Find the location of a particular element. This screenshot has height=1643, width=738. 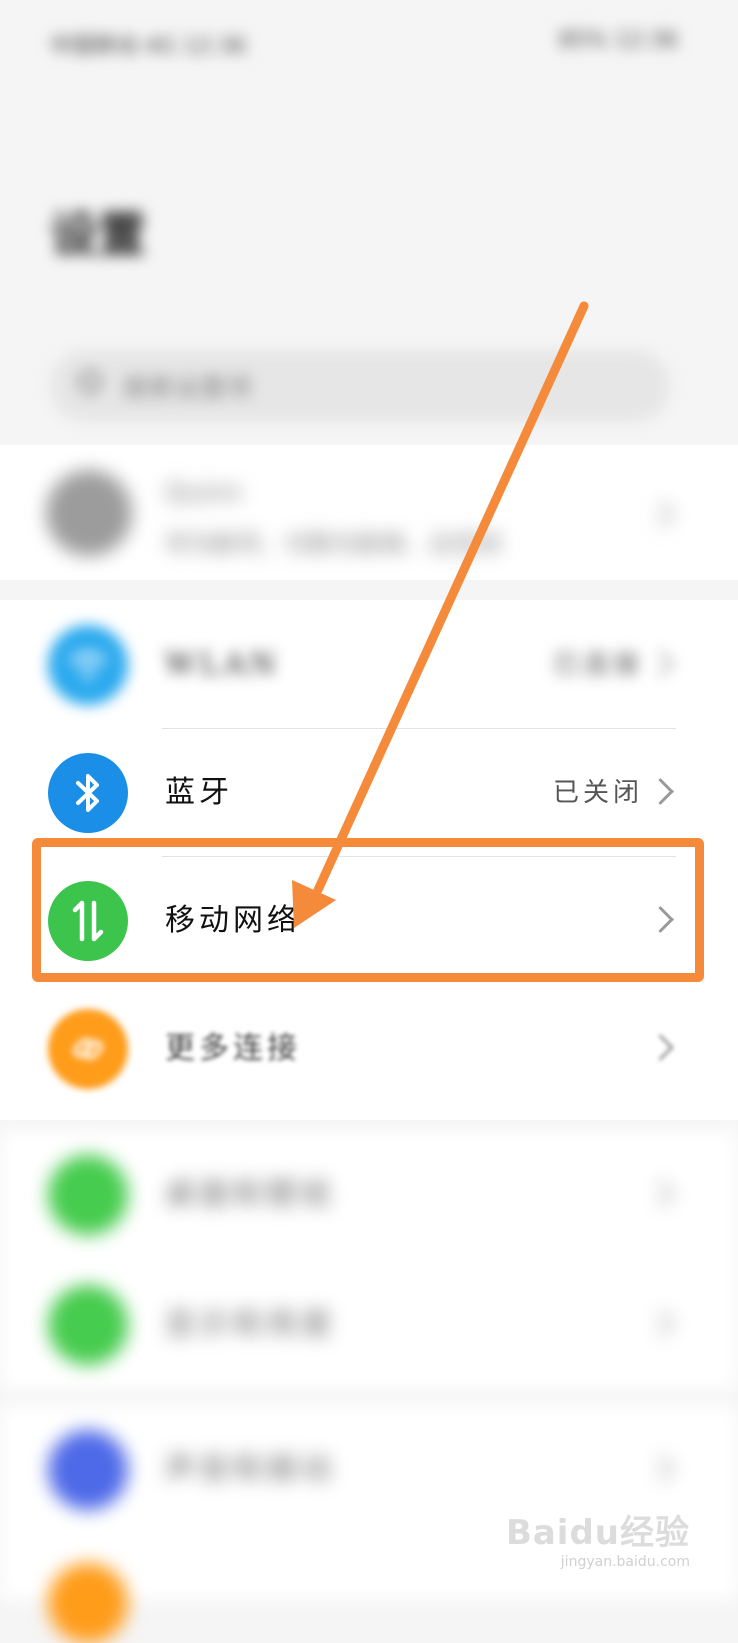

watermark-url: jingyan.baidu.com is located at coordinates (625, 1562).